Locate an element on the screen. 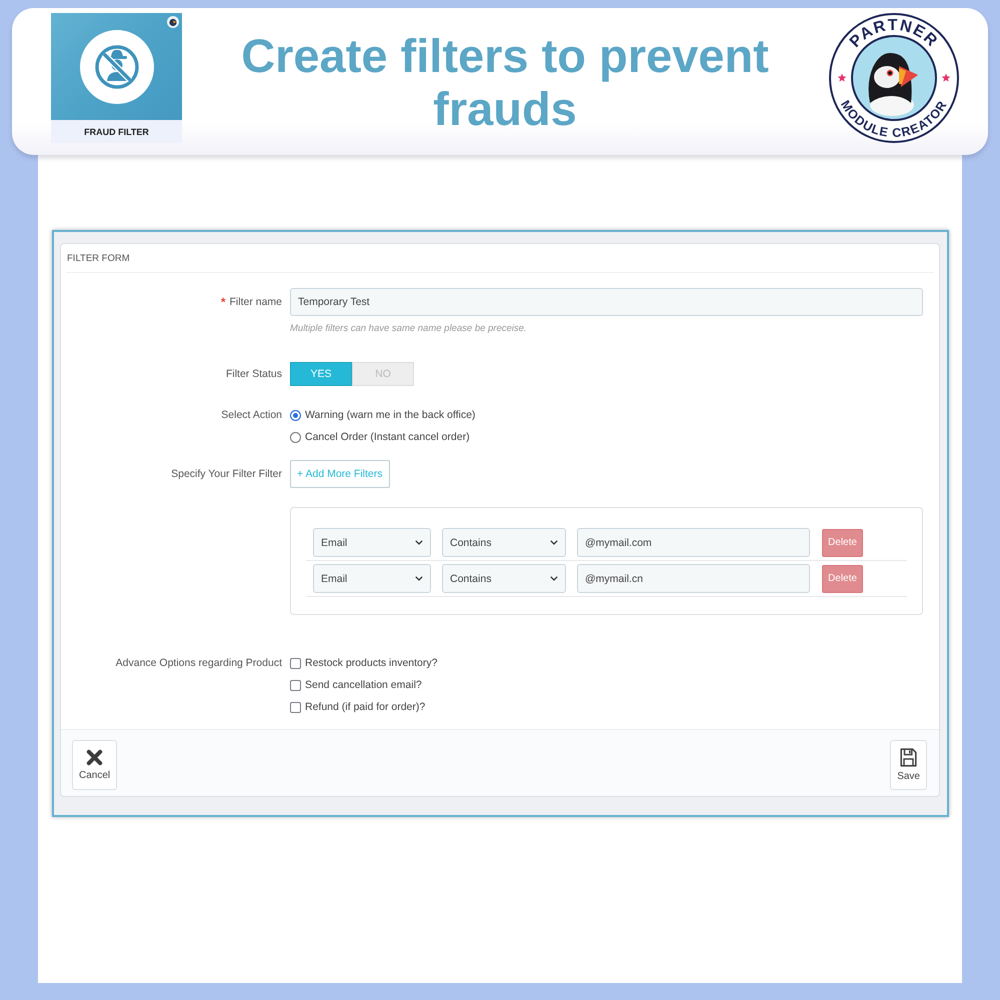 Image resolution: width=1000 pixels, height=1000 pixels. help-text: Multiple filters can have same name please be preceise. is located at coordinates (408, 329).